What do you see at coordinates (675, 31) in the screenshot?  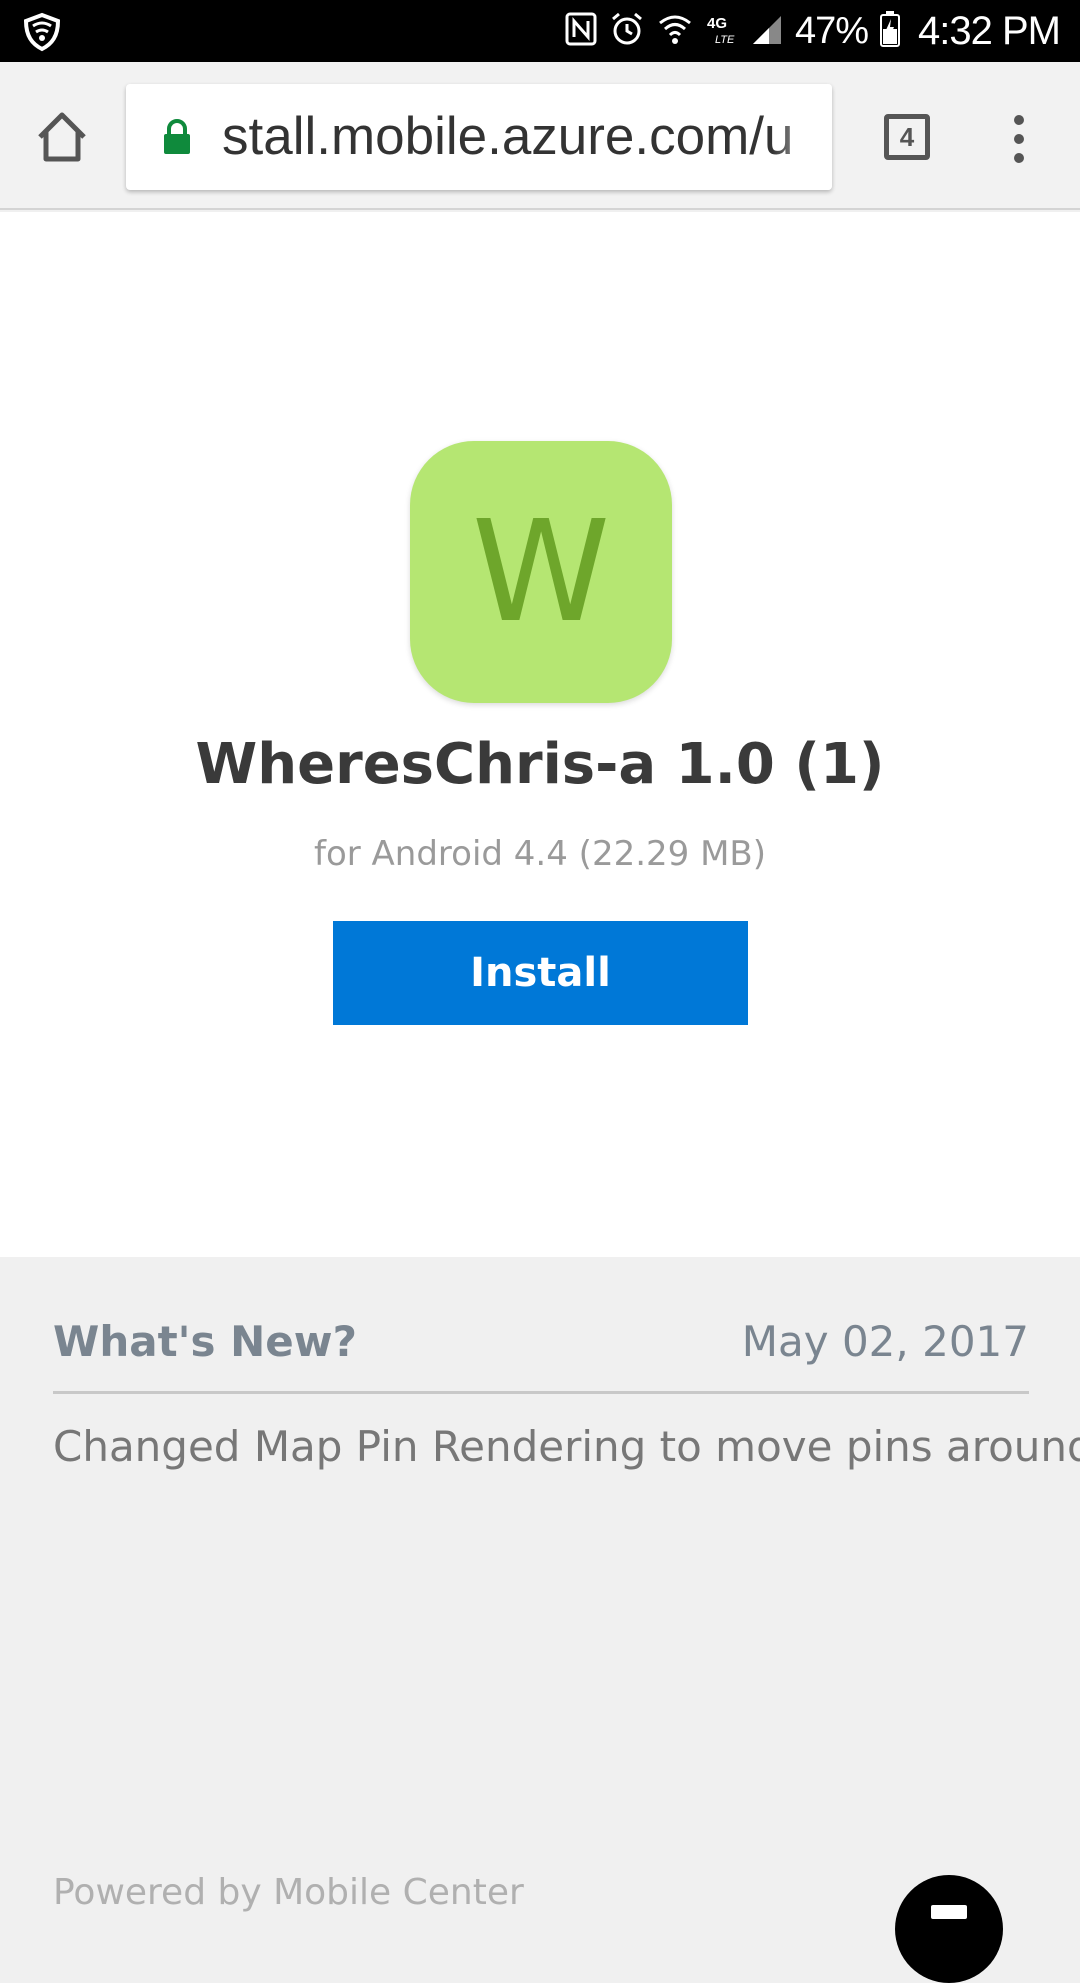 I see `wifi-icon` at bounding box center [675, 31].